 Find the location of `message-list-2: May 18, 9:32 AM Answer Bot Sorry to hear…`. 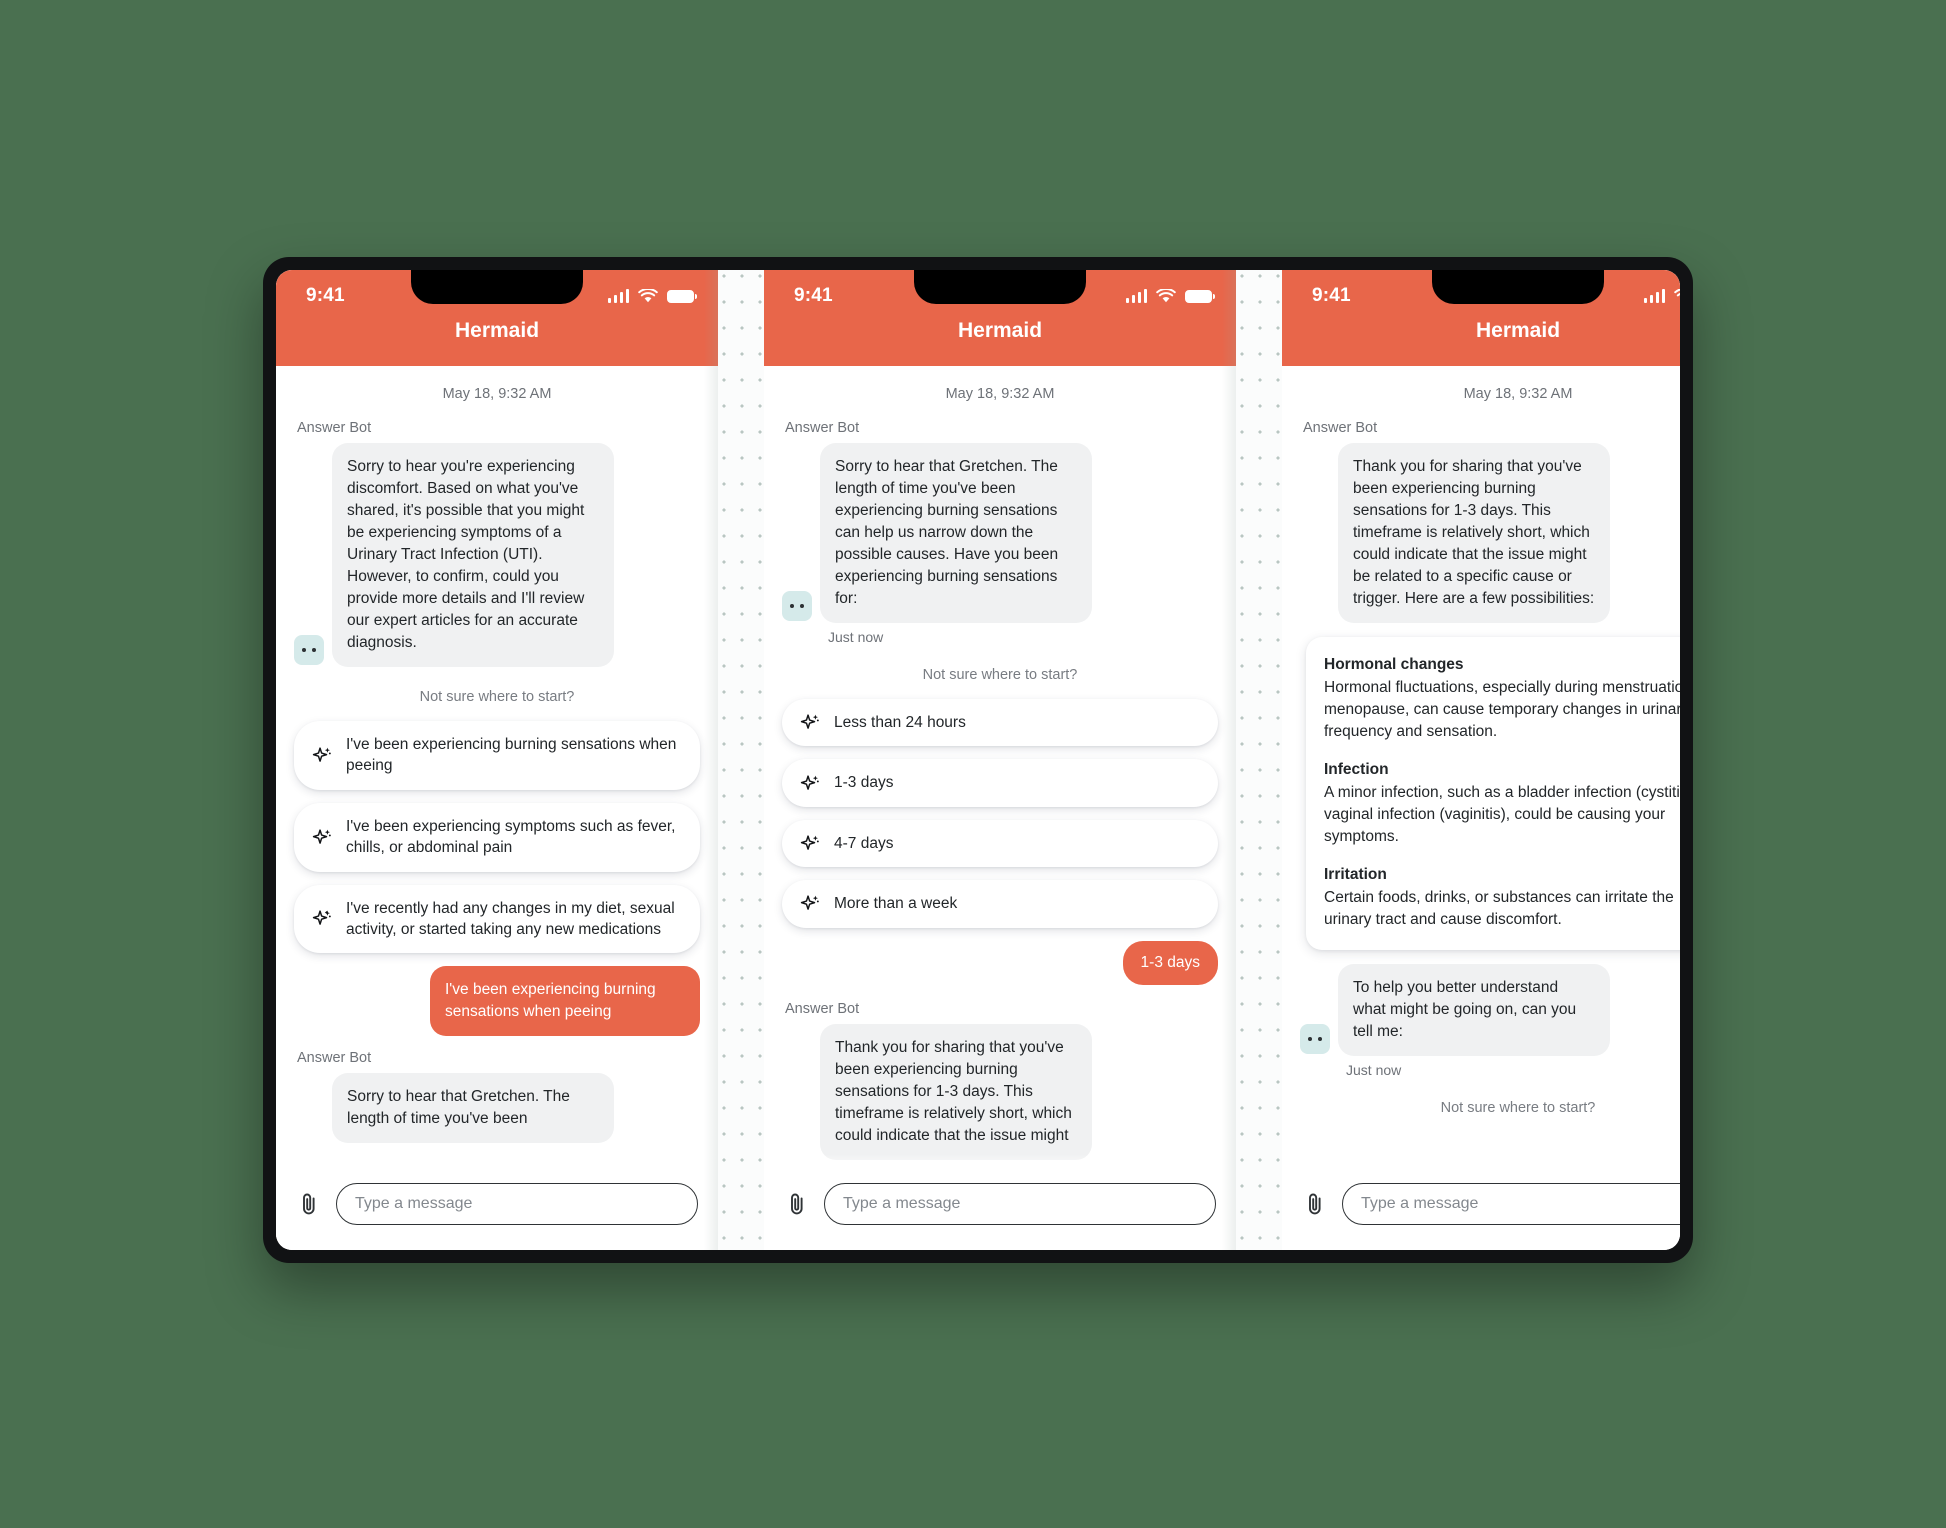

message-list-2: May 18, 9:32 AM Answer Bot Sorry to hear… is located at coordinates (1000, 769).